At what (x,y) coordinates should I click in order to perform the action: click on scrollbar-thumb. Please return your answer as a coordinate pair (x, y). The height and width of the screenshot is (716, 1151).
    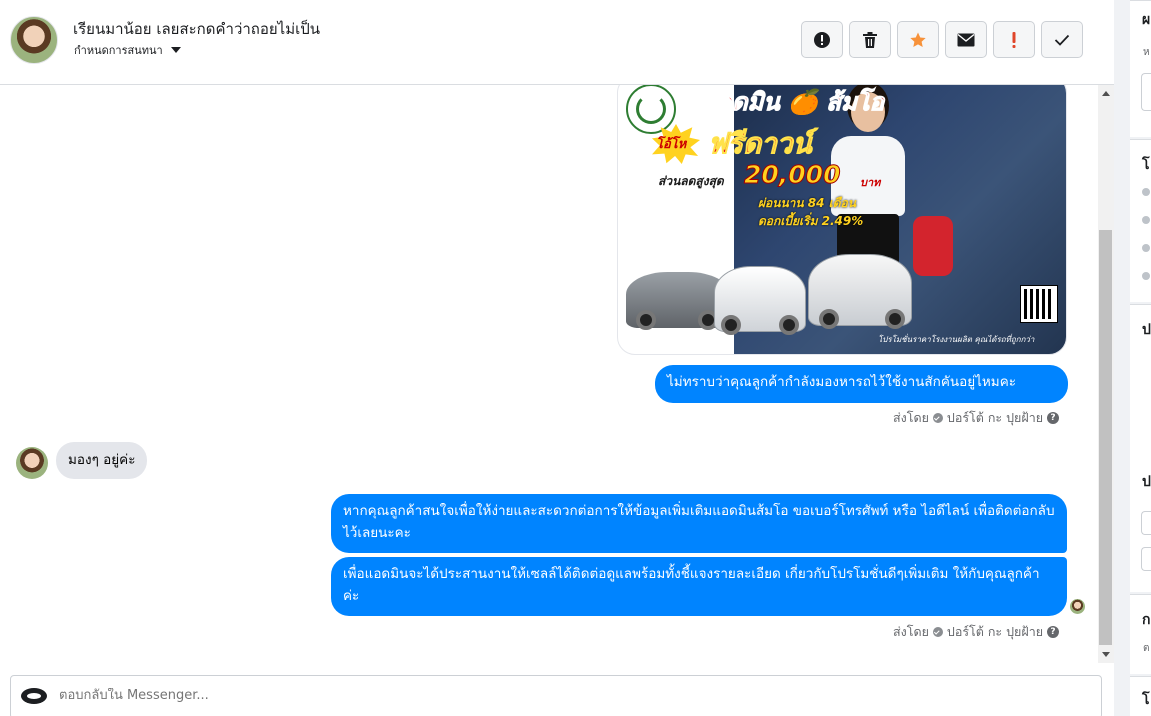
    Looking at the image, I should click on (1105, 437).